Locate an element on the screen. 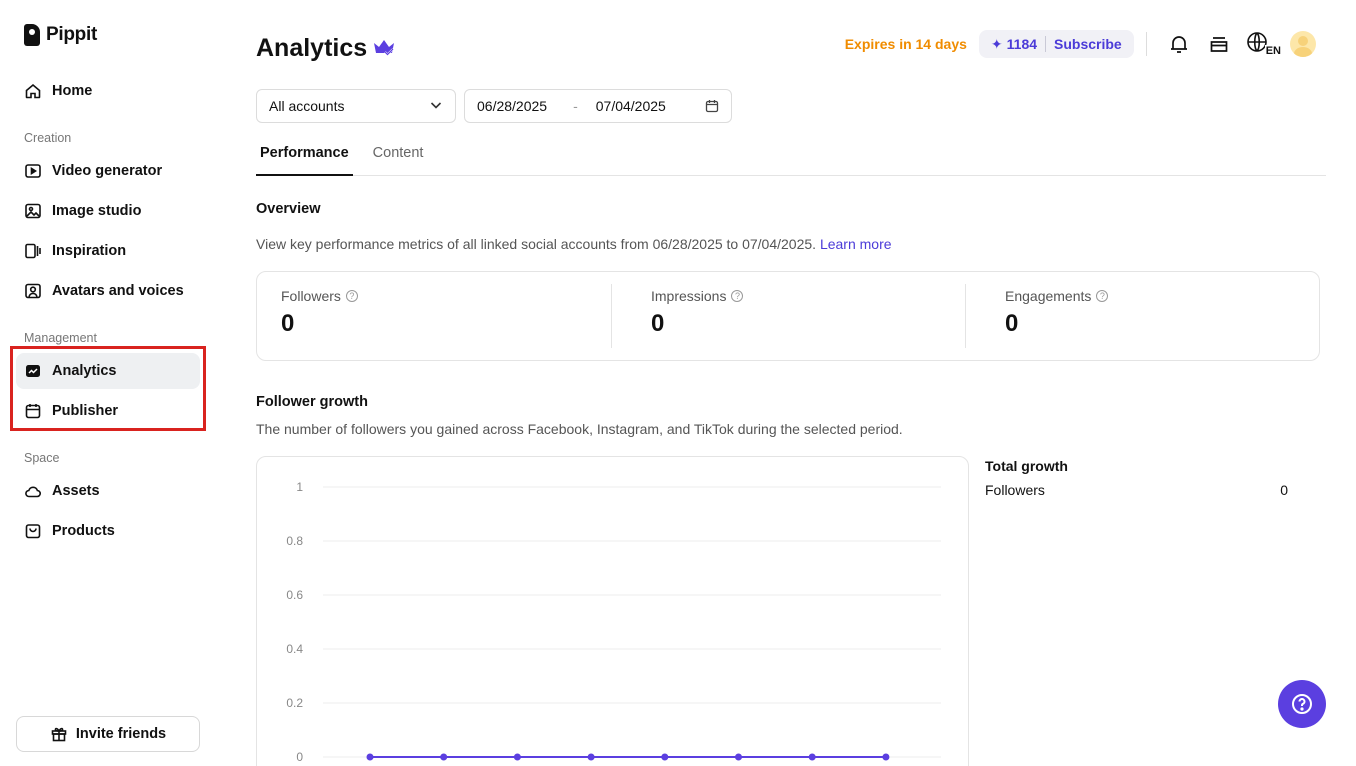  section-label-management: Management is located at coordinates (60, 338).